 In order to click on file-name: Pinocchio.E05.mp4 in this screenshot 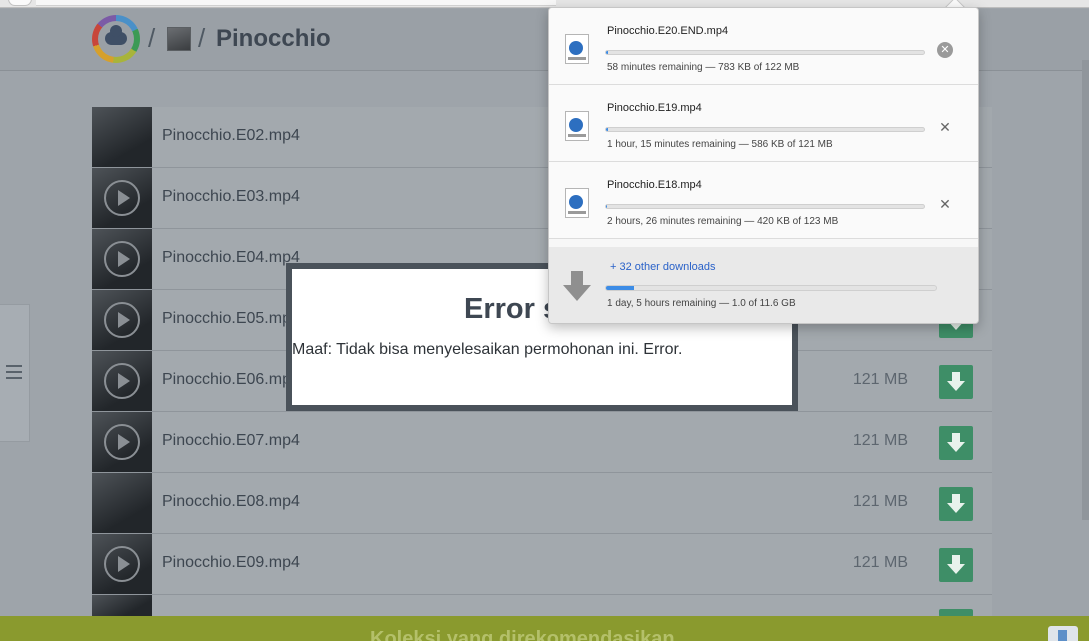, I will do `click(231, 319)`.